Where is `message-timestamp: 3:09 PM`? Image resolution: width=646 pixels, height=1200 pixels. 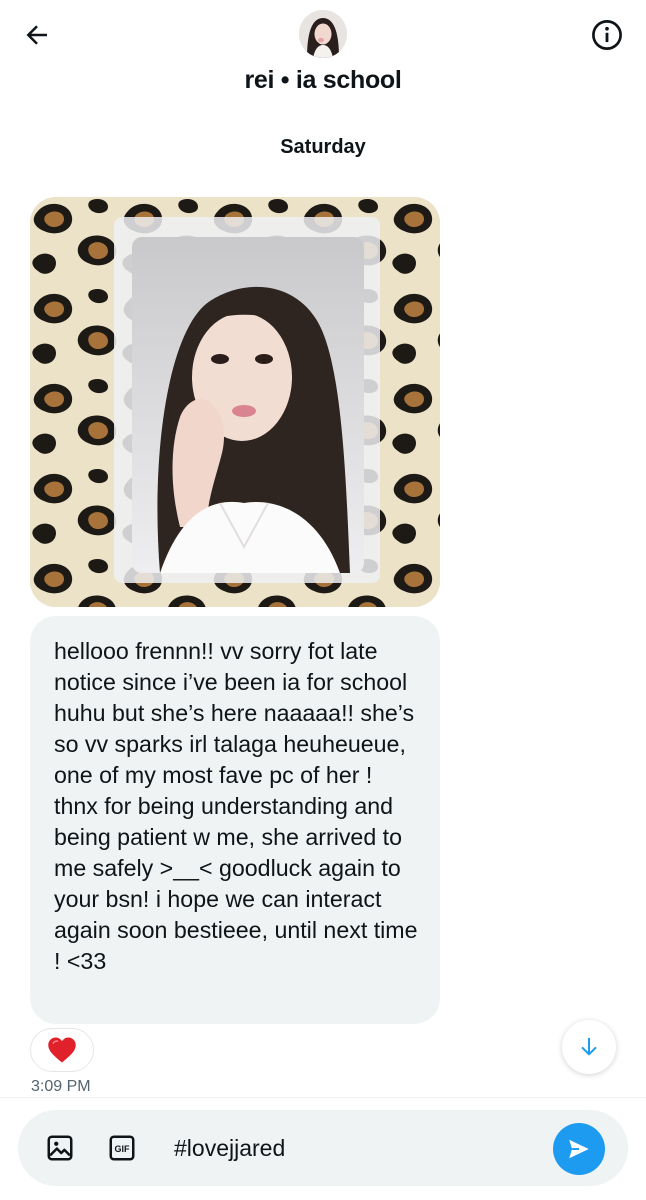 message-timestamp: 3:09 PM is located at coordinates (61, 1086).